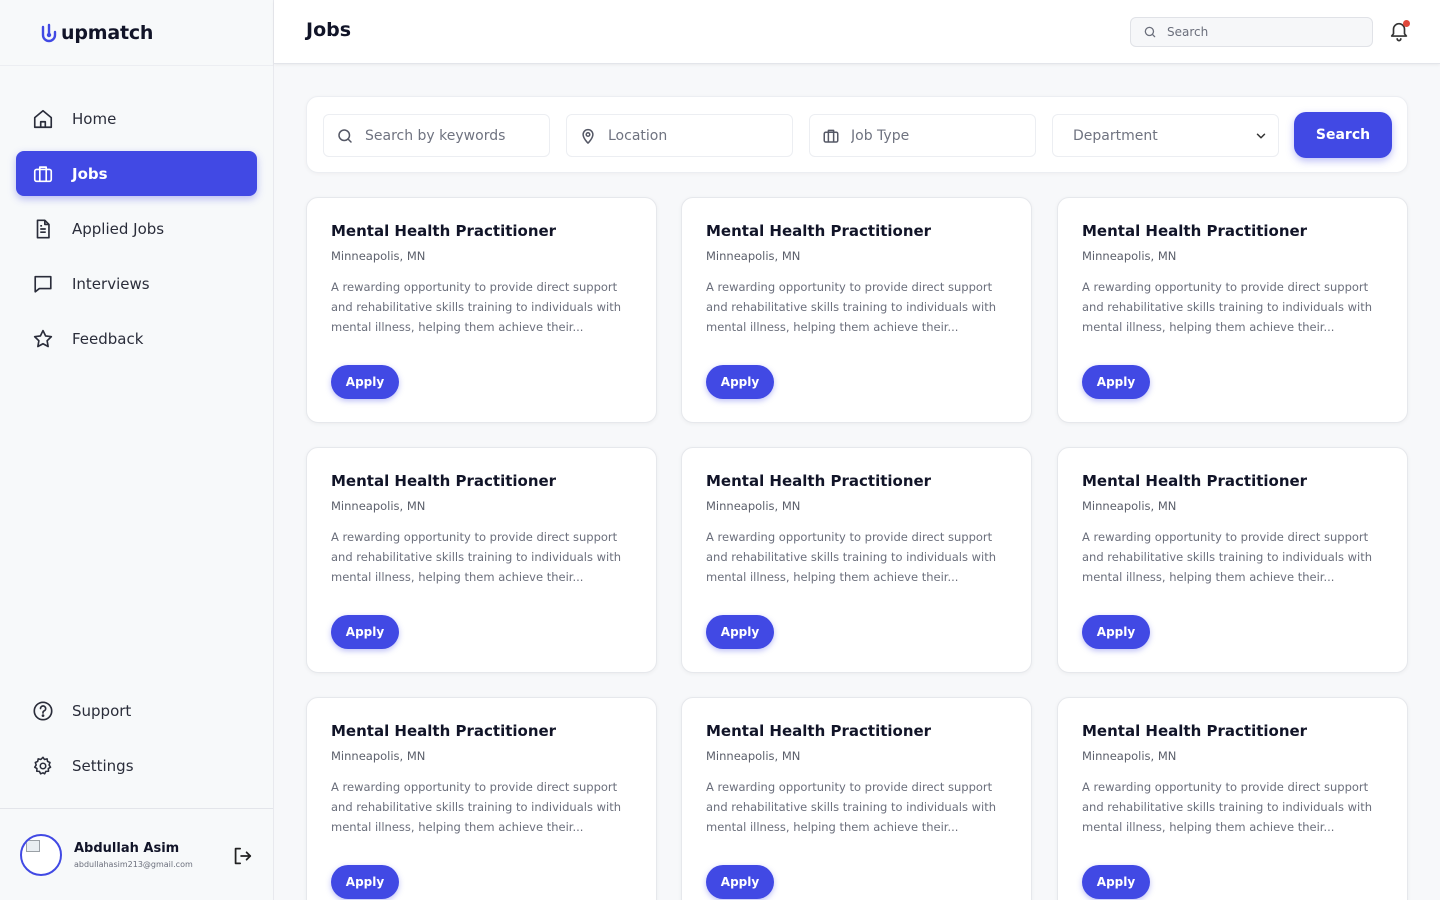 Image resolution: width=1440 pixels, height=900 pixels. Describe the element at coordinates (1262, 32) in the screenshot. I see `header-search-input` at that location.